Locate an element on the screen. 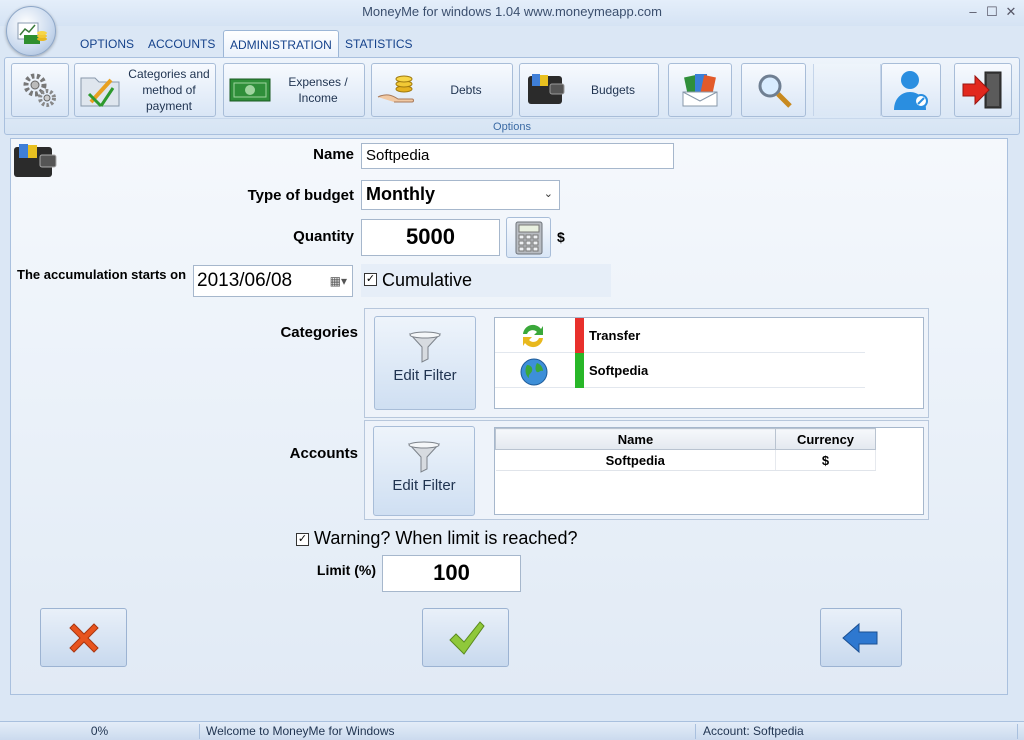 This screenshot has height=740, width=1024. start-date-picker: 2013/06/08 ▦▾ is located at coordinates (273, 281).